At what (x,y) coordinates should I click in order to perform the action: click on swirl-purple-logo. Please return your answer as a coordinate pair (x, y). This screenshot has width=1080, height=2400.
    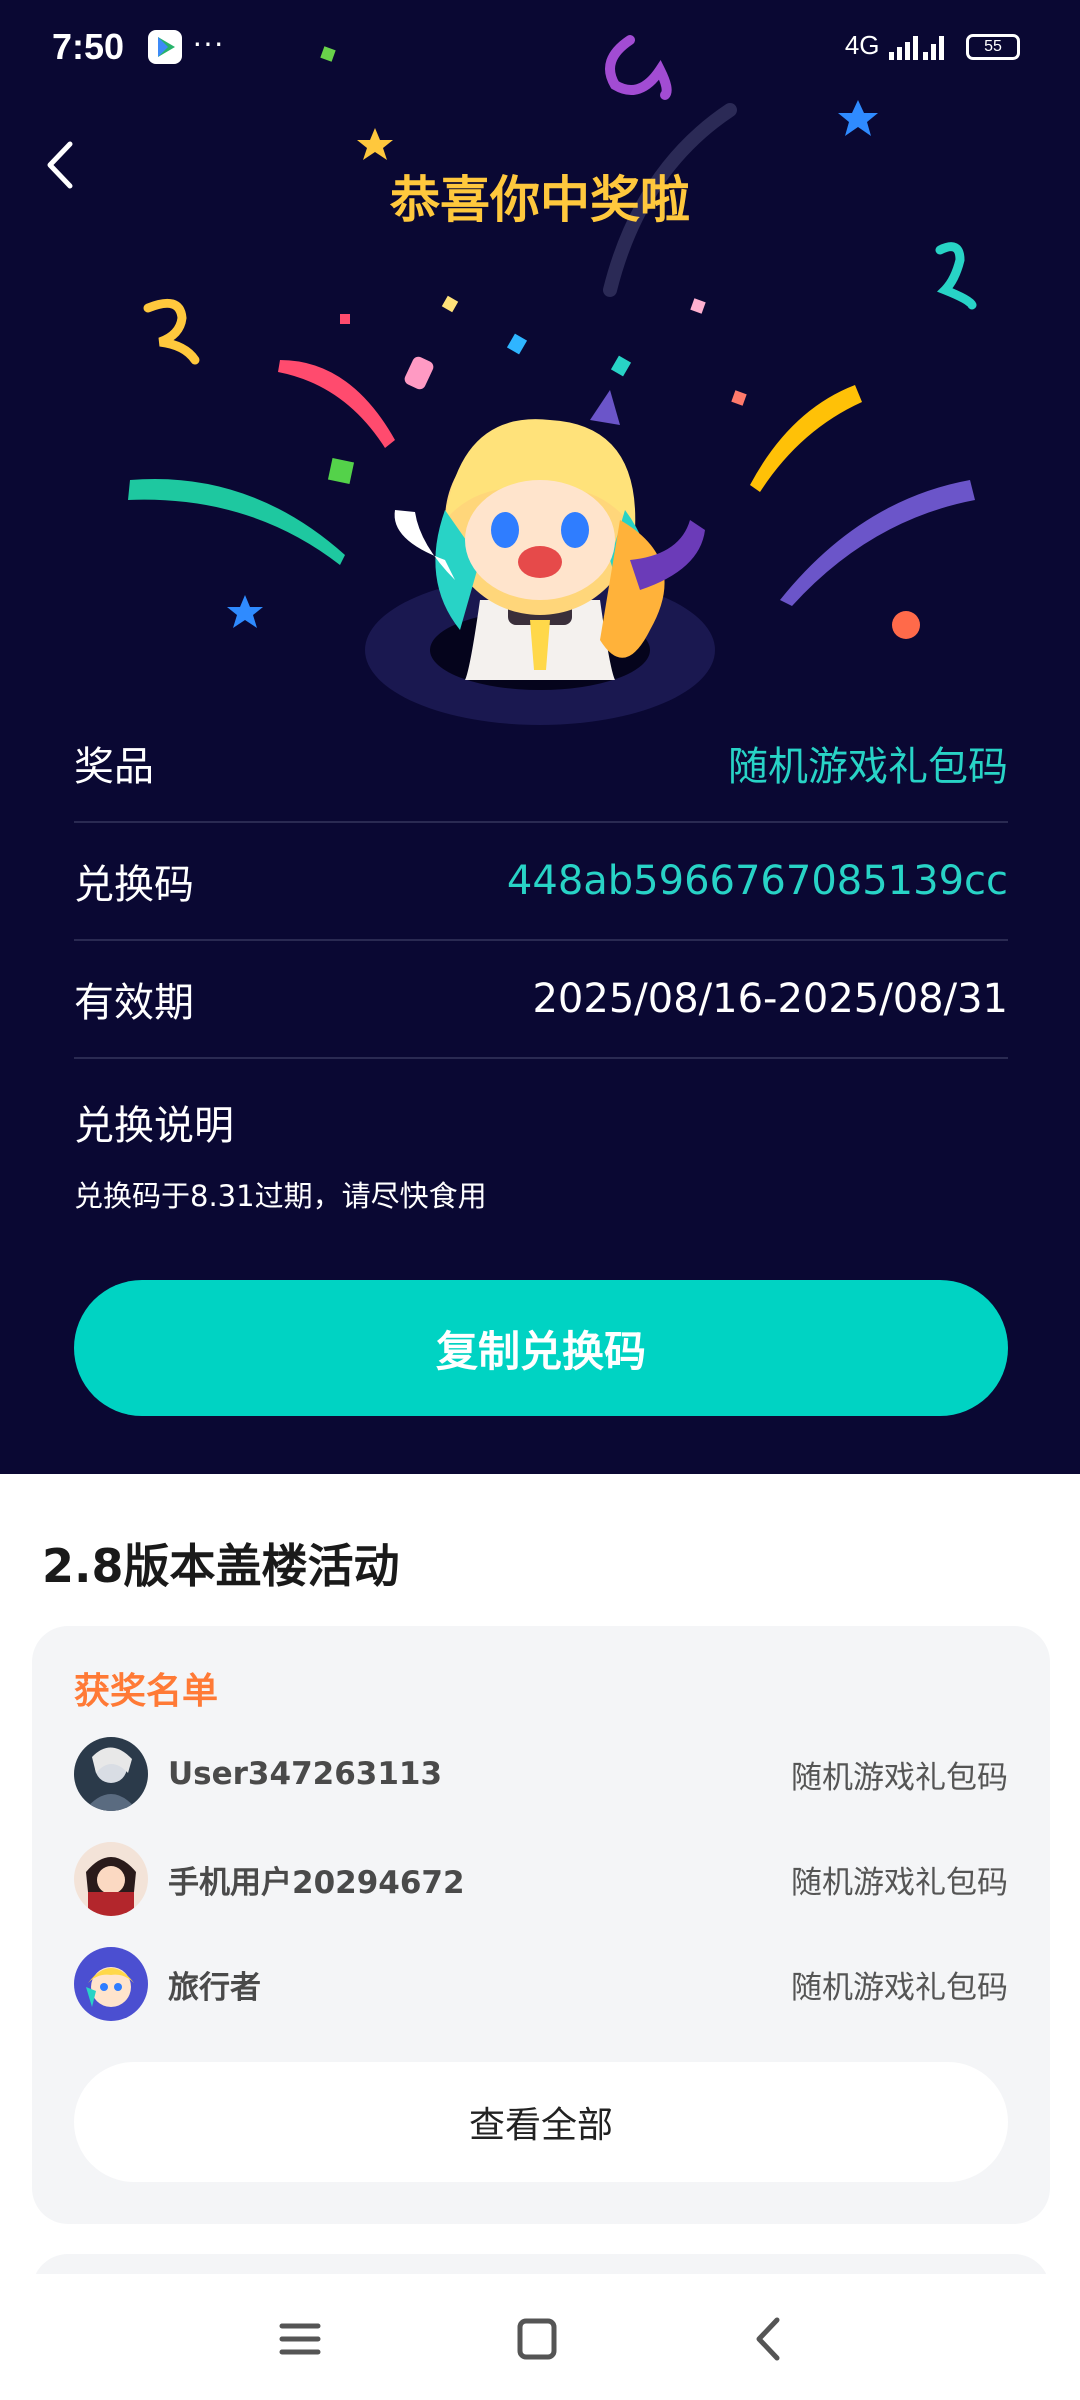
    Looking at the image, I should click on (638, 67).